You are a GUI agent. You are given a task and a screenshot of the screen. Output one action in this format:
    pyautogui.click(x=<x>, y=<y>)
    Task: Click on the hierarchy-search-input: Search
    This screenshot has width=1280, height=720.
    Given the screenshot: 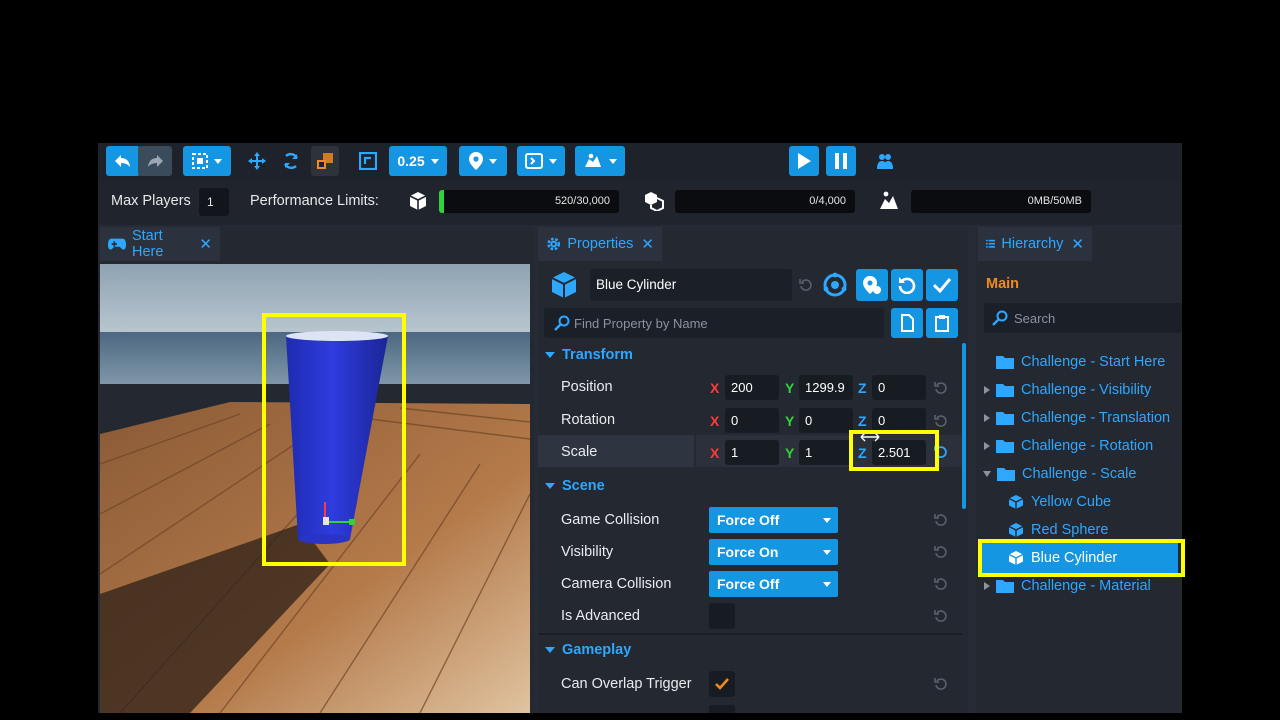 What is the action you would take?
    pyautogui.click(x=1083, y=318)
    